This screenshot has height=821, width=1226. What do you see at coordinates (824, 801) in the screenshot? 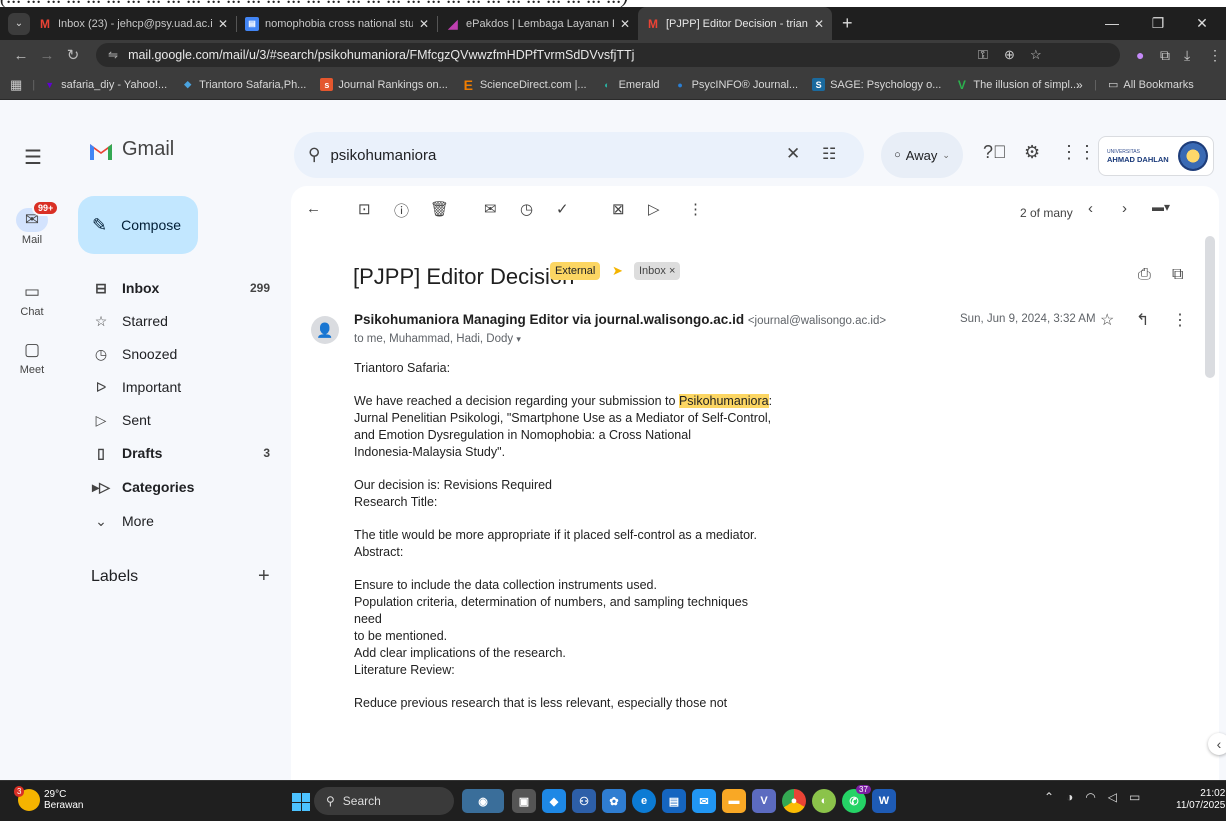
I see `green-app-icon: ◐` at bounding box center [824, 801].